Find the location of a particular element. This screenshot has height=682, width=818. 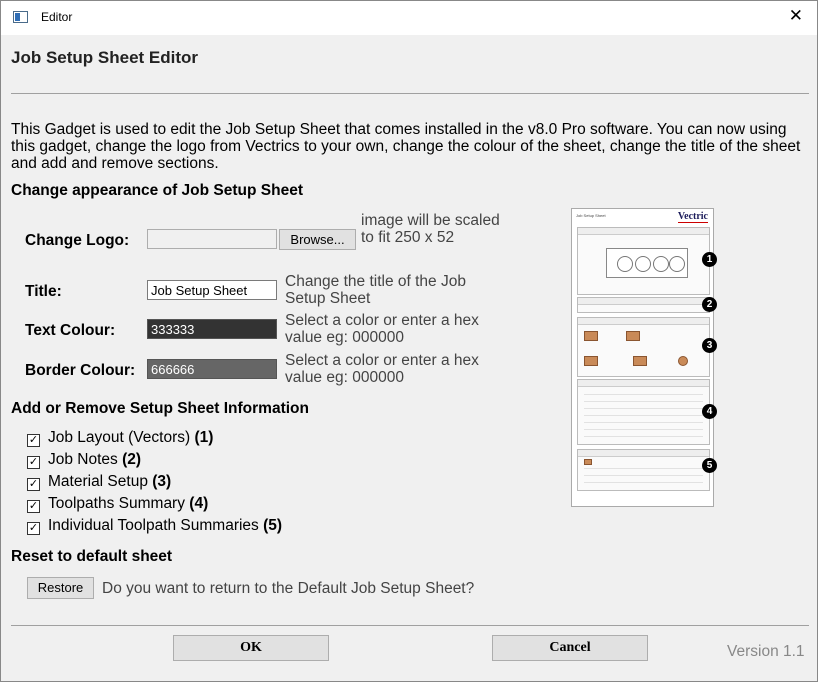

logo-hint: image will be scaled to fit 250 x 52 is located at coordinates (430, 229).